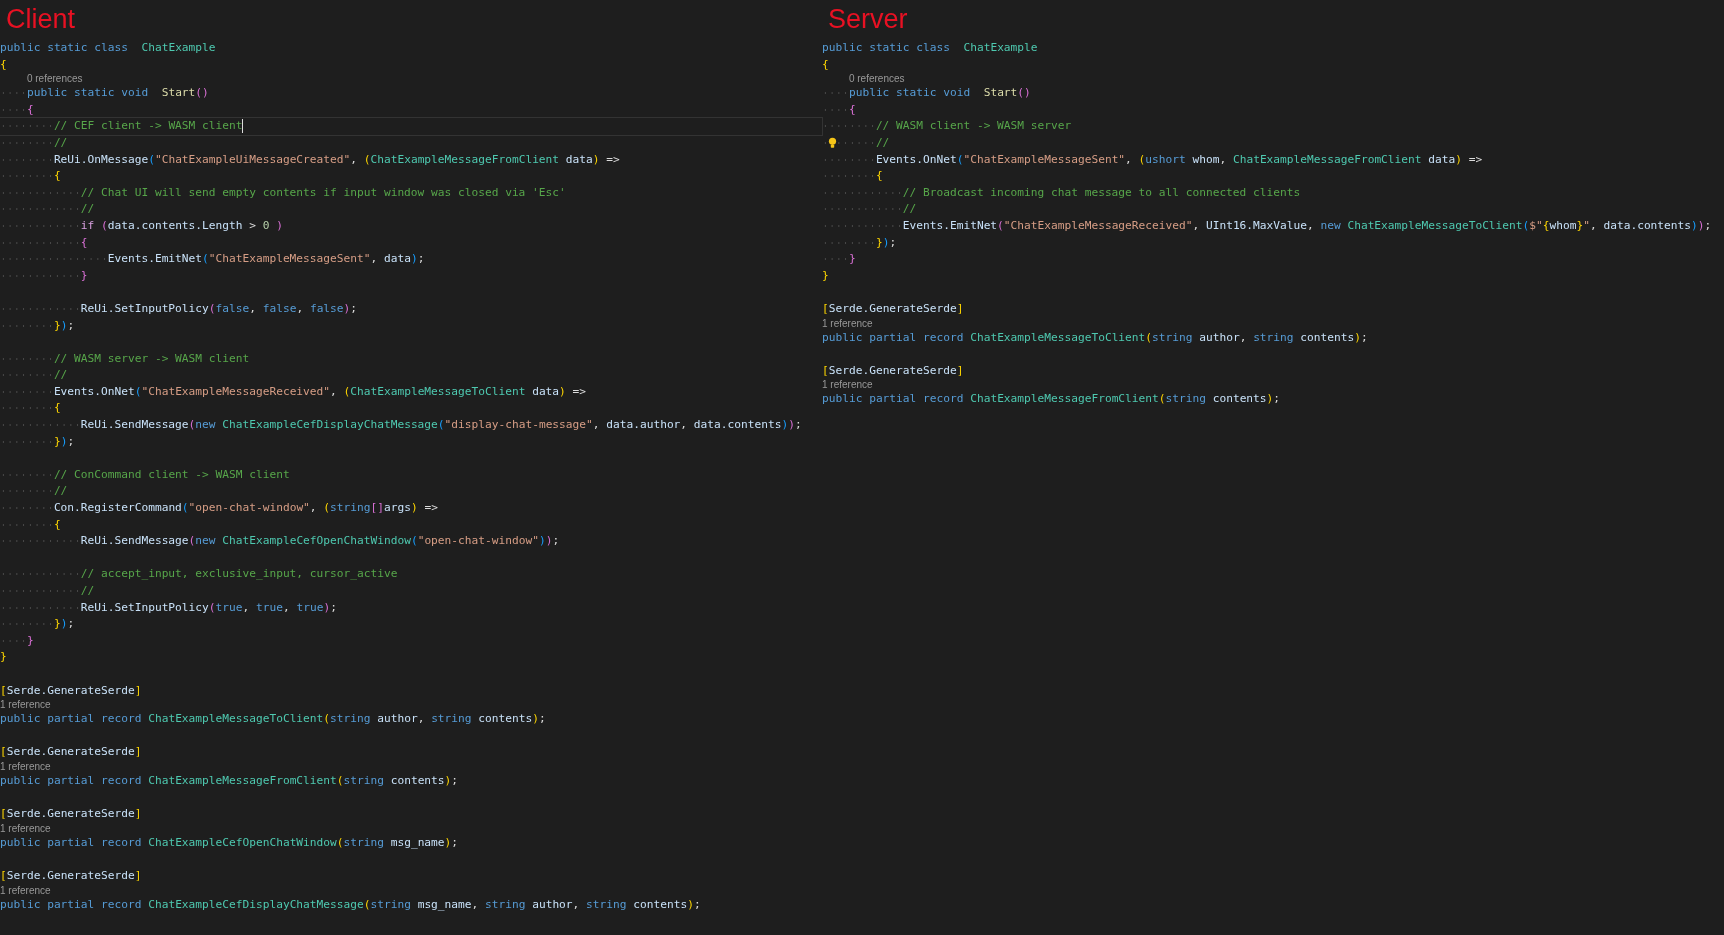  What do you see at coordinates (280, 541) in the screenshot?
I see `code-line: ReUi.SendMessage(new ChatExampleCefOpenChatWindow("open-chat-window"));` at bounding box center [280, 541].